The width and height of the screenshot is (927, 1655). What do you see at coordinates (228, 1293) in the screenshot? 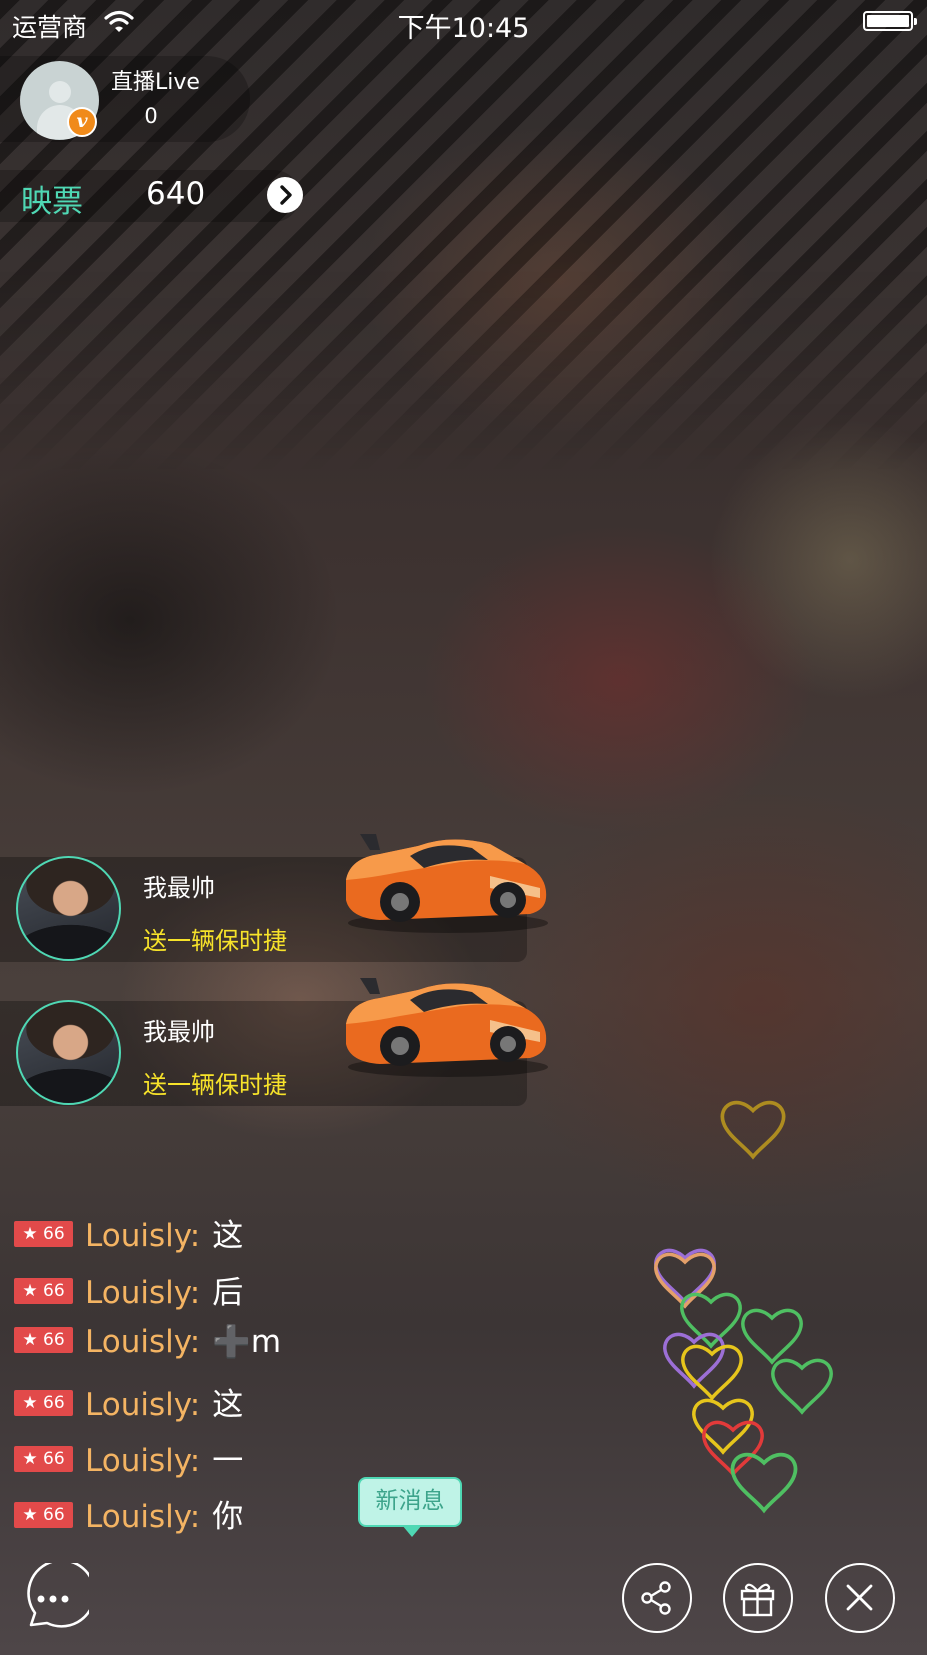
I see `chat-text: 后` at bounding box center [228, 1293].